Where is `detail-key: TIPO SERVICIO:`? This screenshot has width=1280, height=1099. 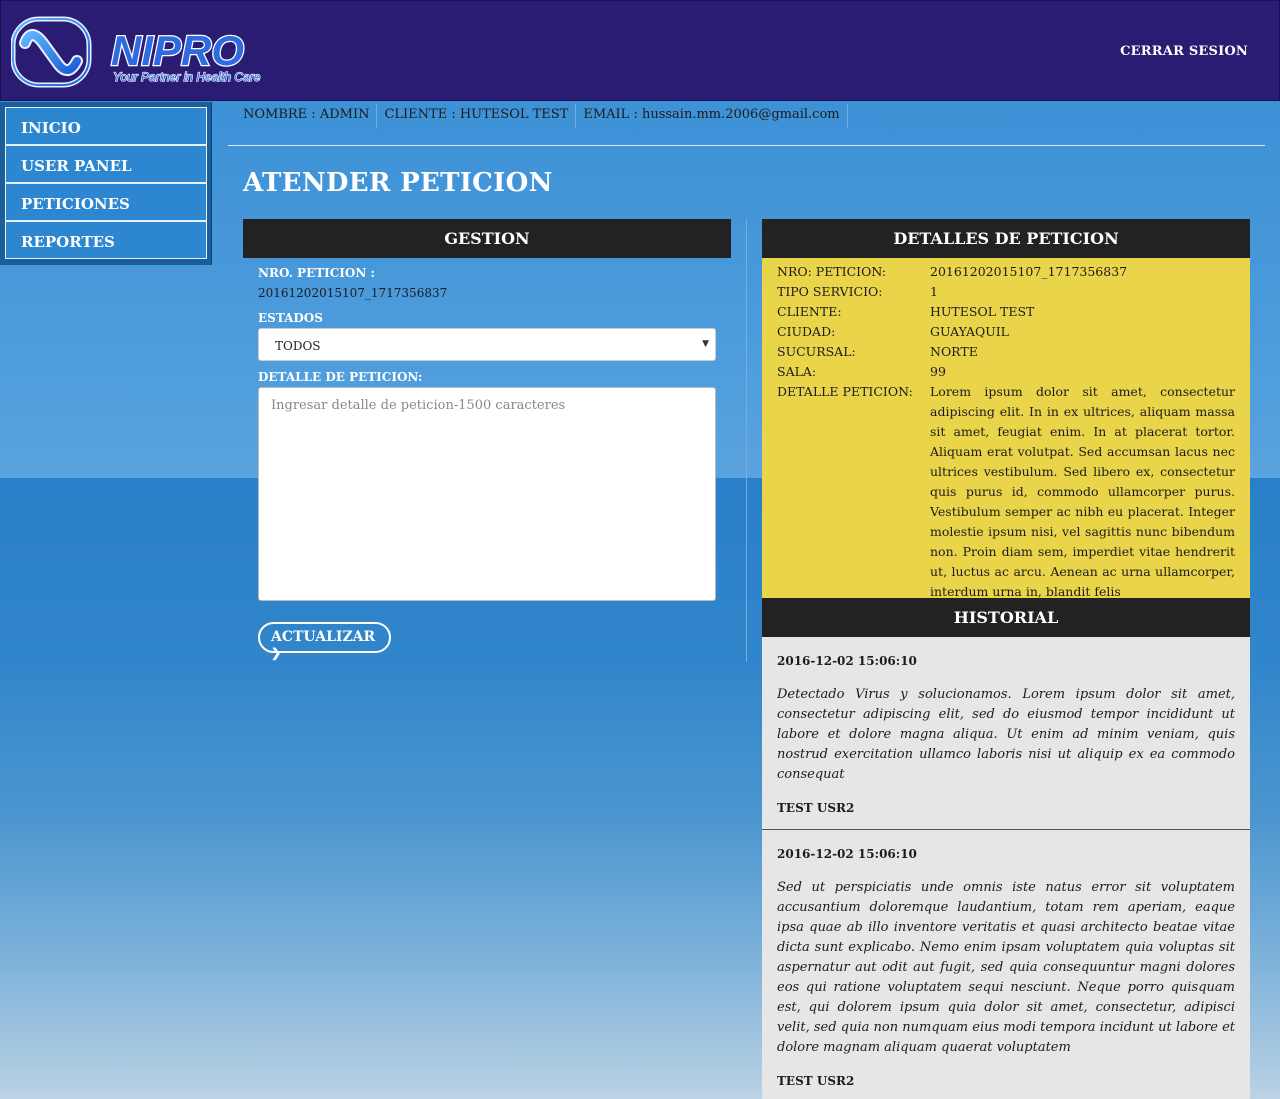
detail-key: TIPO SERVICIO: is located at coordinates (830, 291).